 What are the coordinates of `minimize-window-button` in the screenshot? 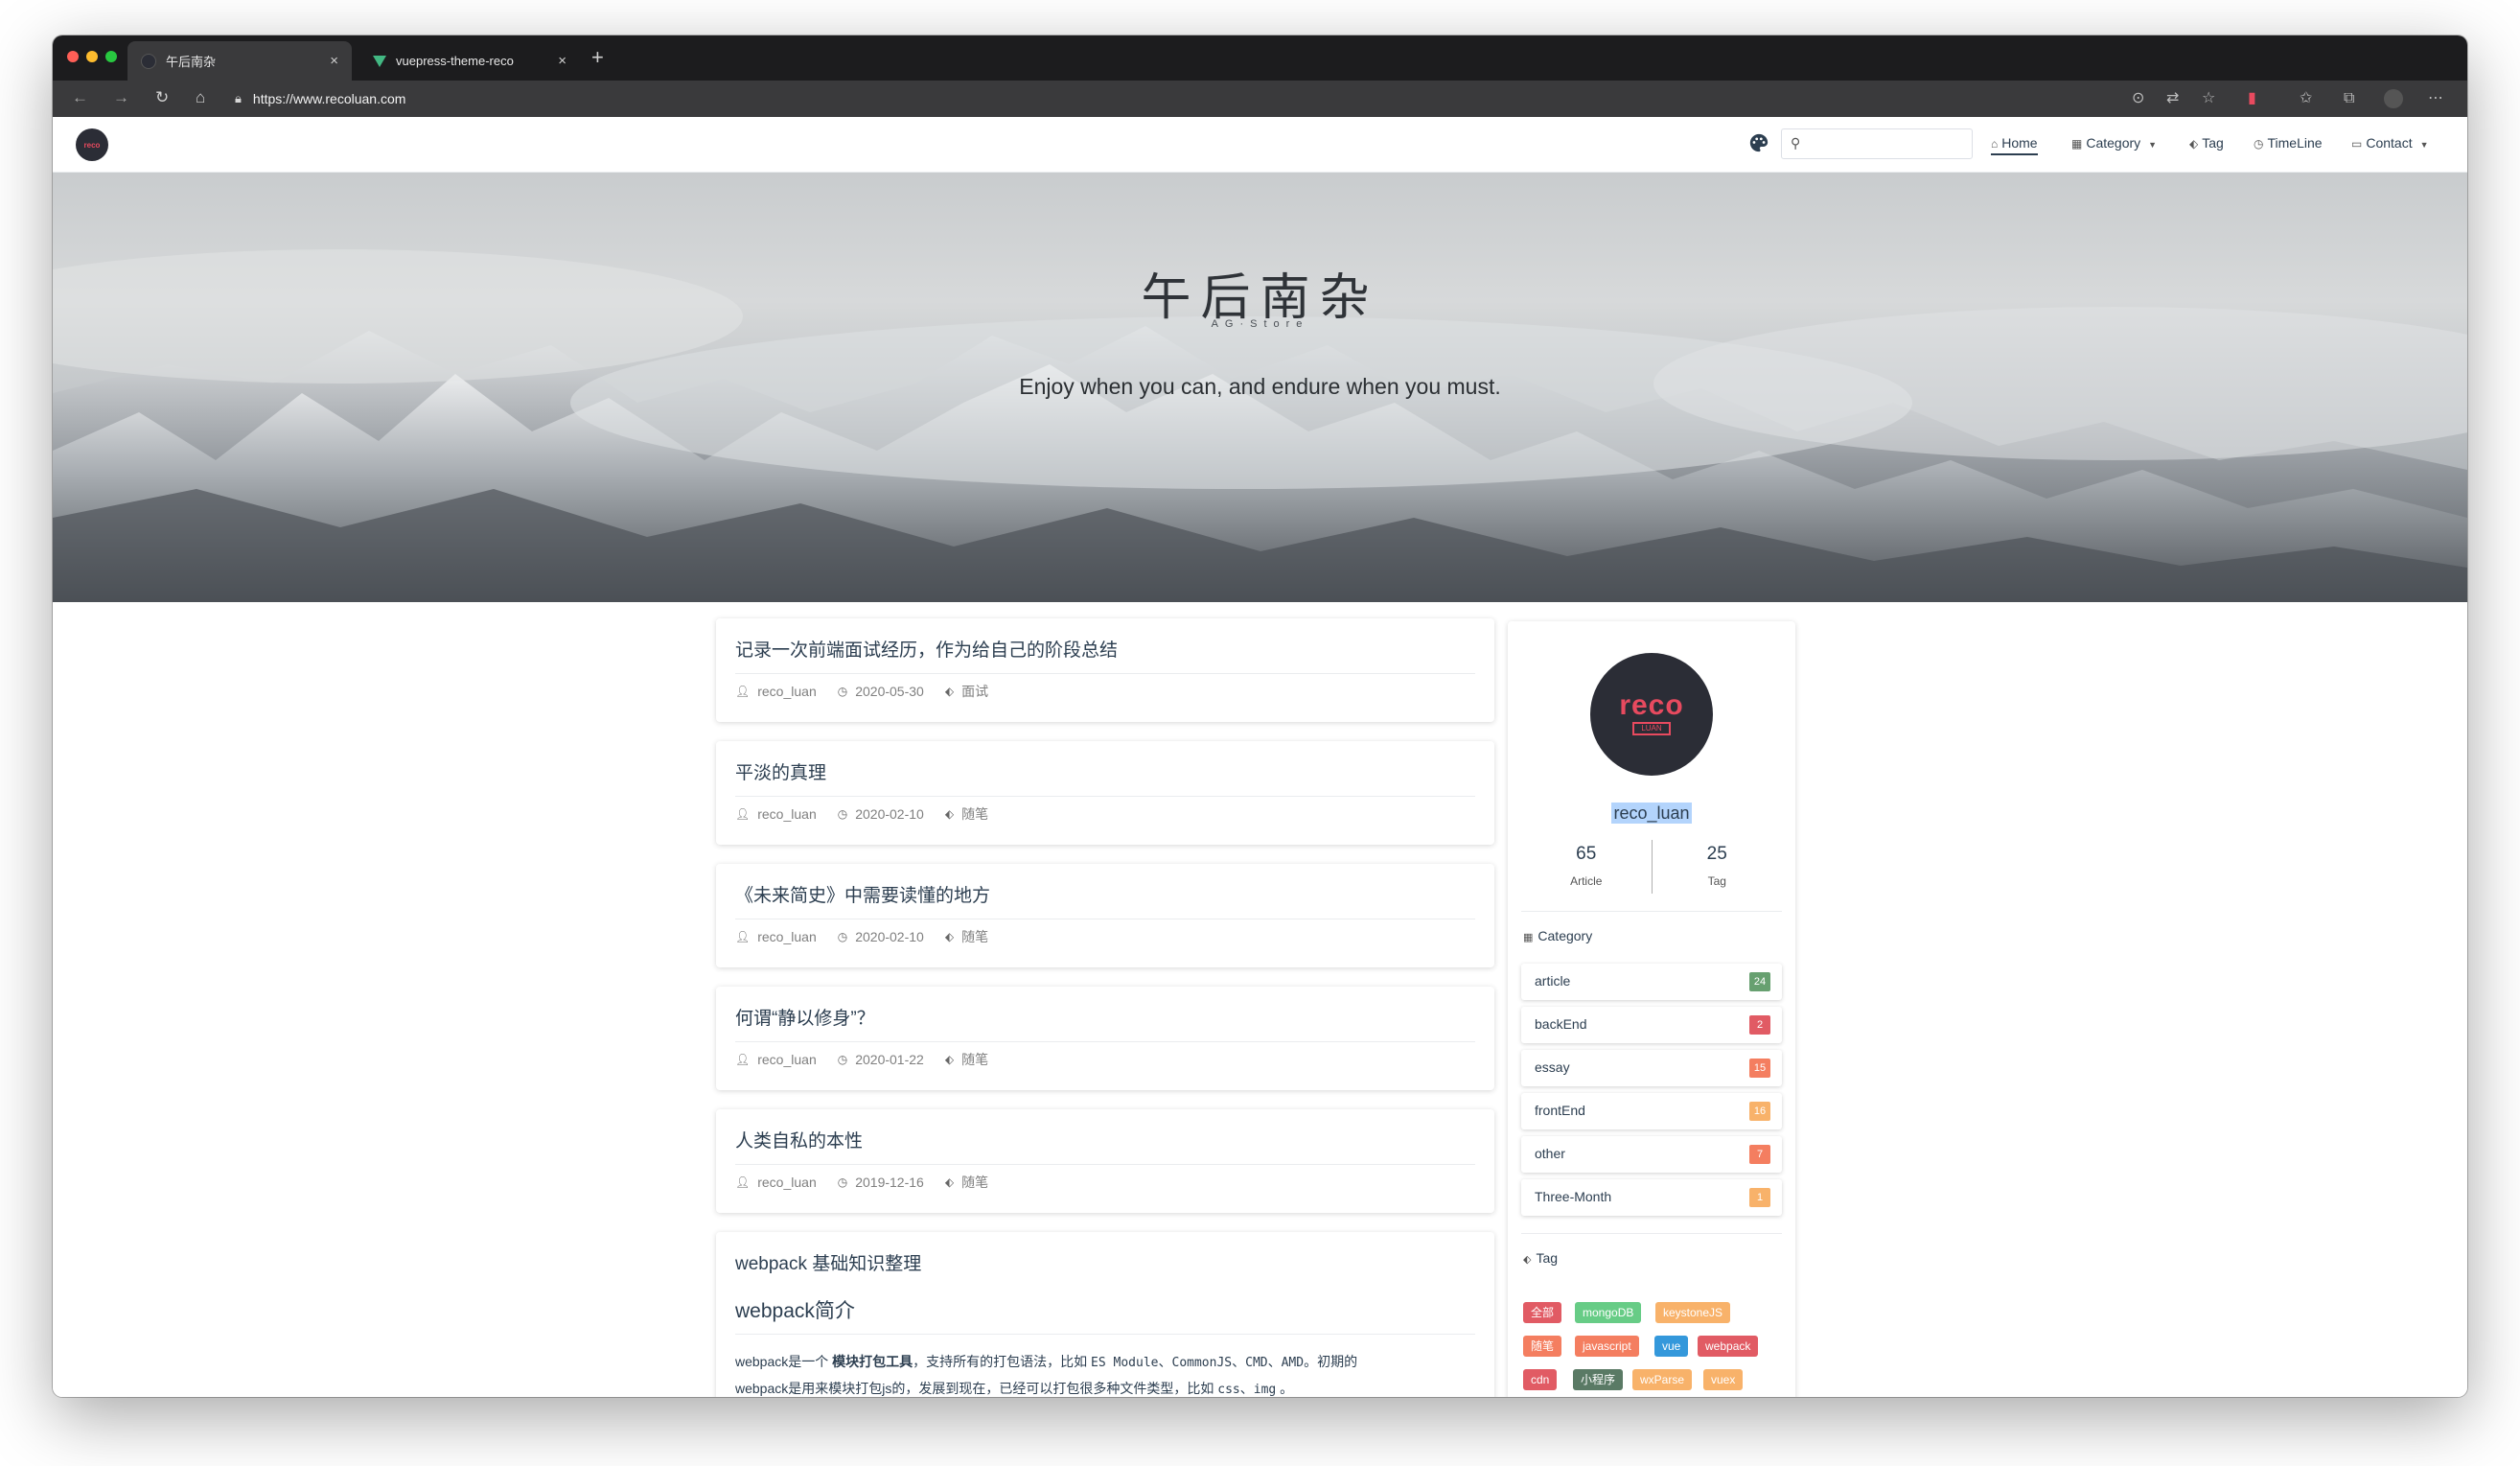 It's located at (92, 56).